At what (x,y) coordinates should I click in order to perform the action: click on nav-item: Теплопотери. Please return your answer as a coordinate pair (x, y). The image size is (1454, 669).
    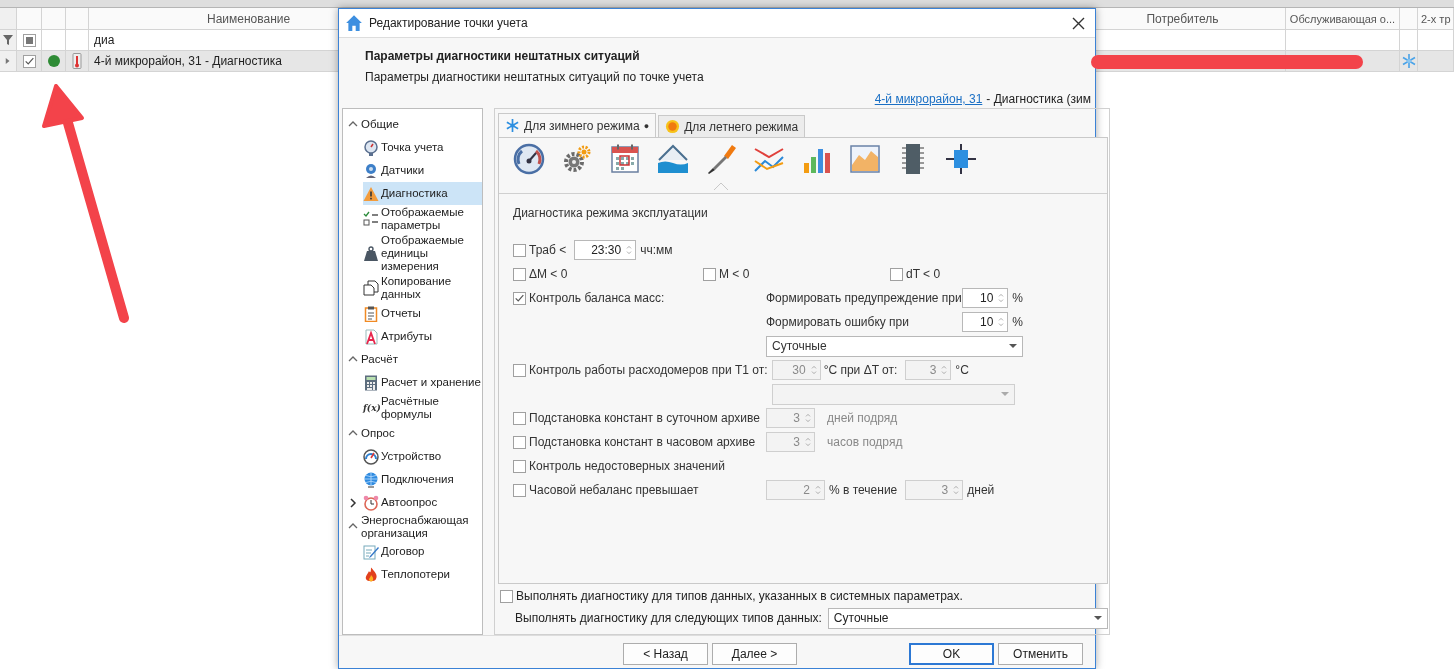
    Looking at the image, I should click on (422, 574).